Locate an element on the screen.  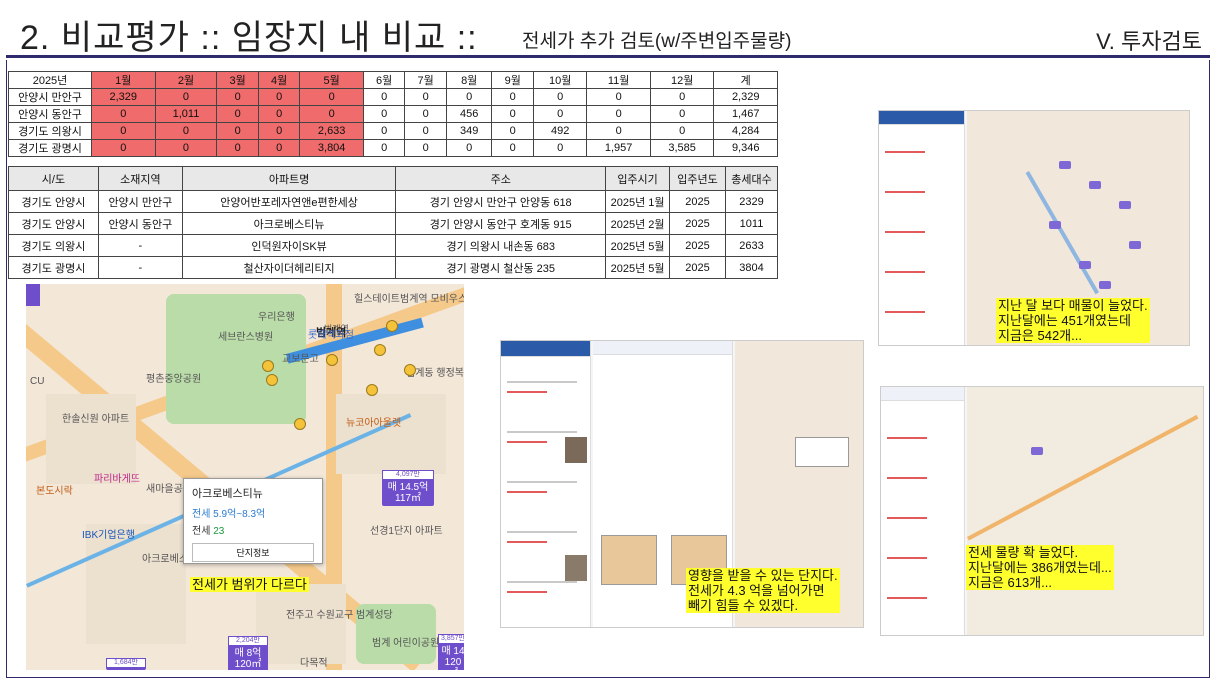
price-tag: 1,684만 is located at coordinates (126, 664).